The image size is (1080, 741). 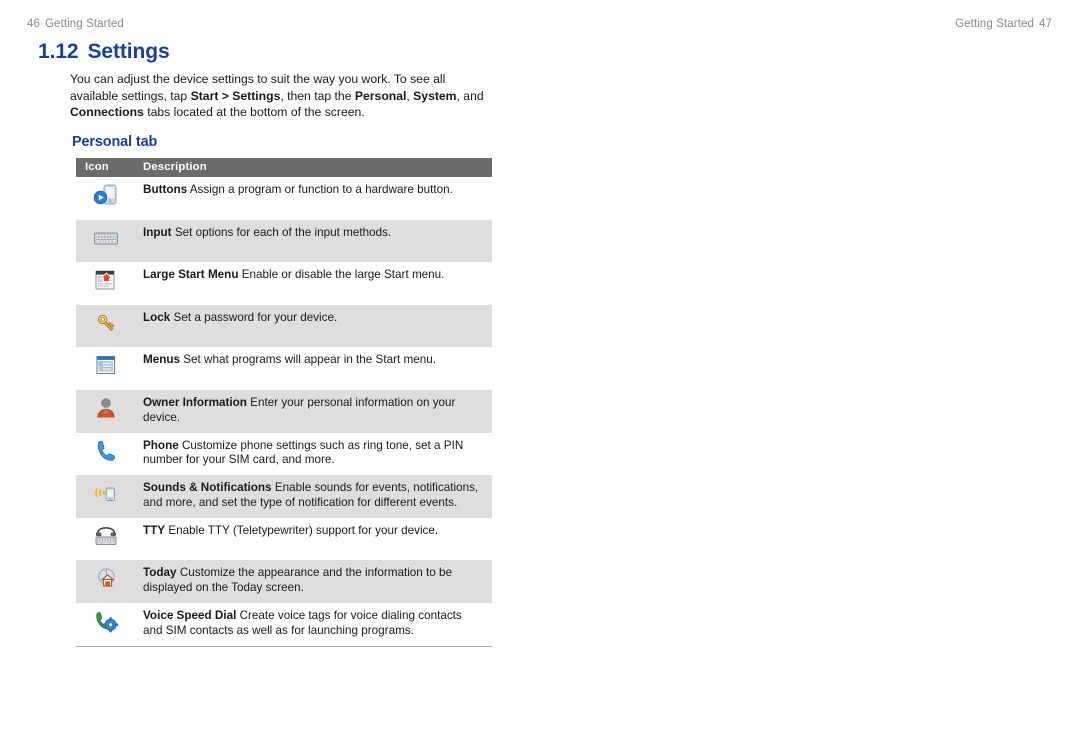 I want to click on personal-tab-heading: Personal tab, so click(x=115, y=142).